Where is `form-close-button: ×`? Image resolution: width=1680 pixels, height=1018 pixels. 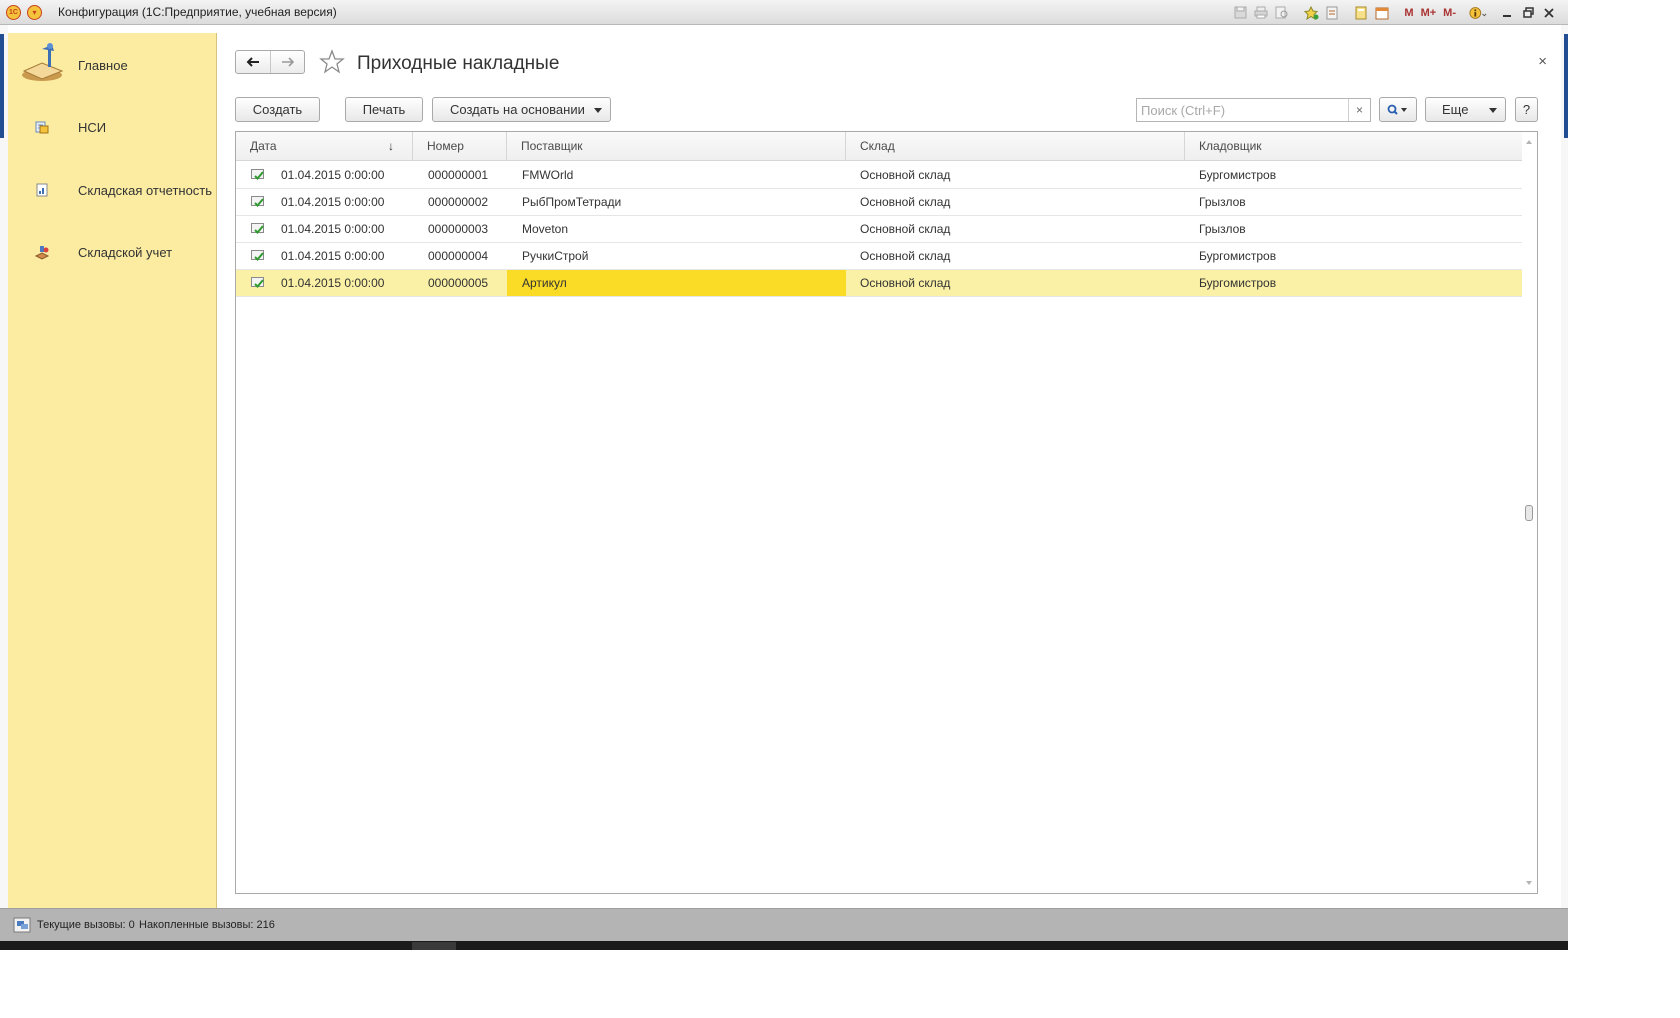 form-close-button: × is located at coordinates (1542, 61).